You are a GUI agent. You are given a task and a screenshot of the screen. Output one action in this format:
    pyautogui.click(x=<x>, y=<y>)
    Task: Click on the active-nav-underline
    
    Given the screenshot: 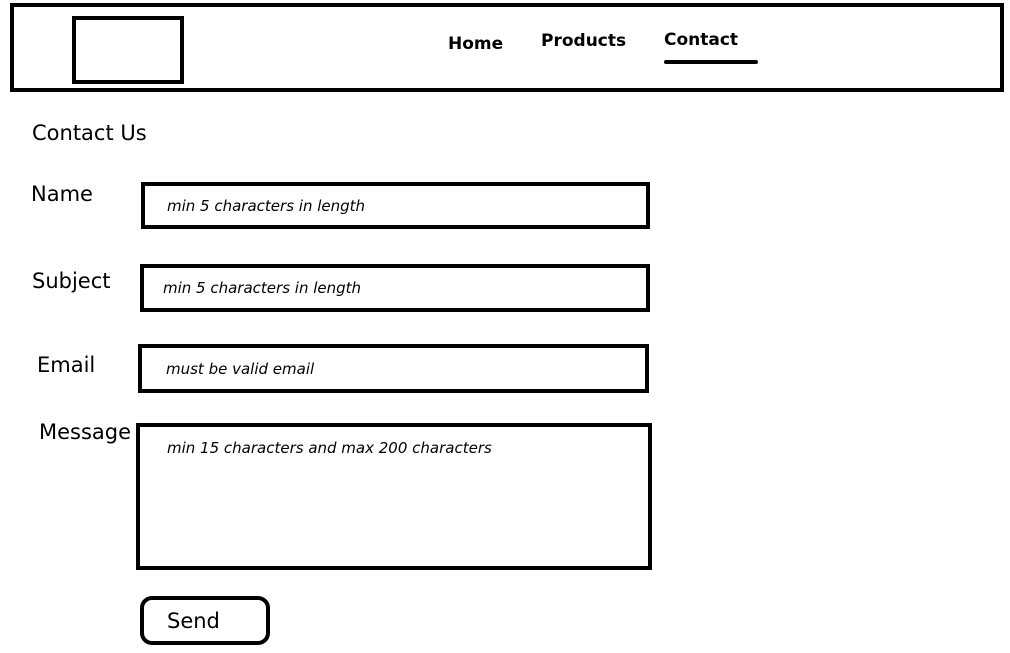 What is the action you would take?
    pyautogui.click(x=711, y=62)
    